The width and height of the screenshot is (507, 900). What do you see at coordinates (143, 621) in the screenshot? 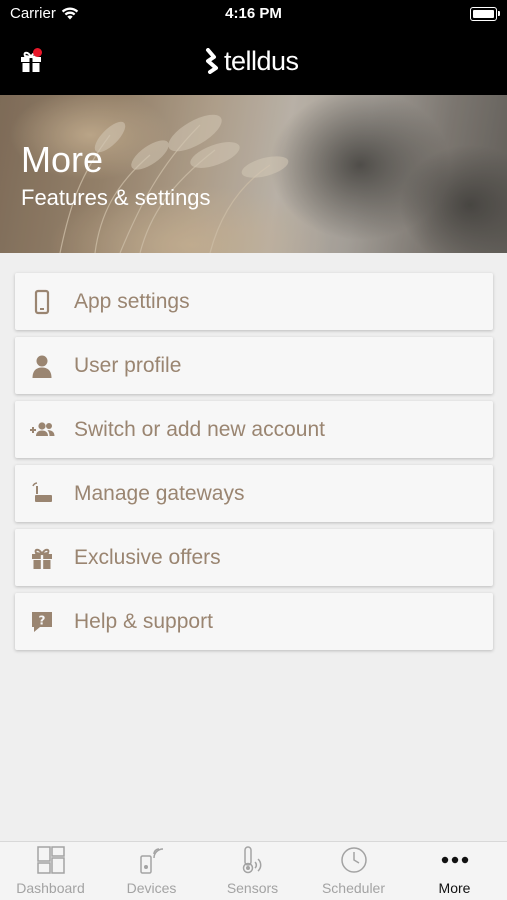
I see `menu-item-label: Help & support` at bounding box center [143, 621].